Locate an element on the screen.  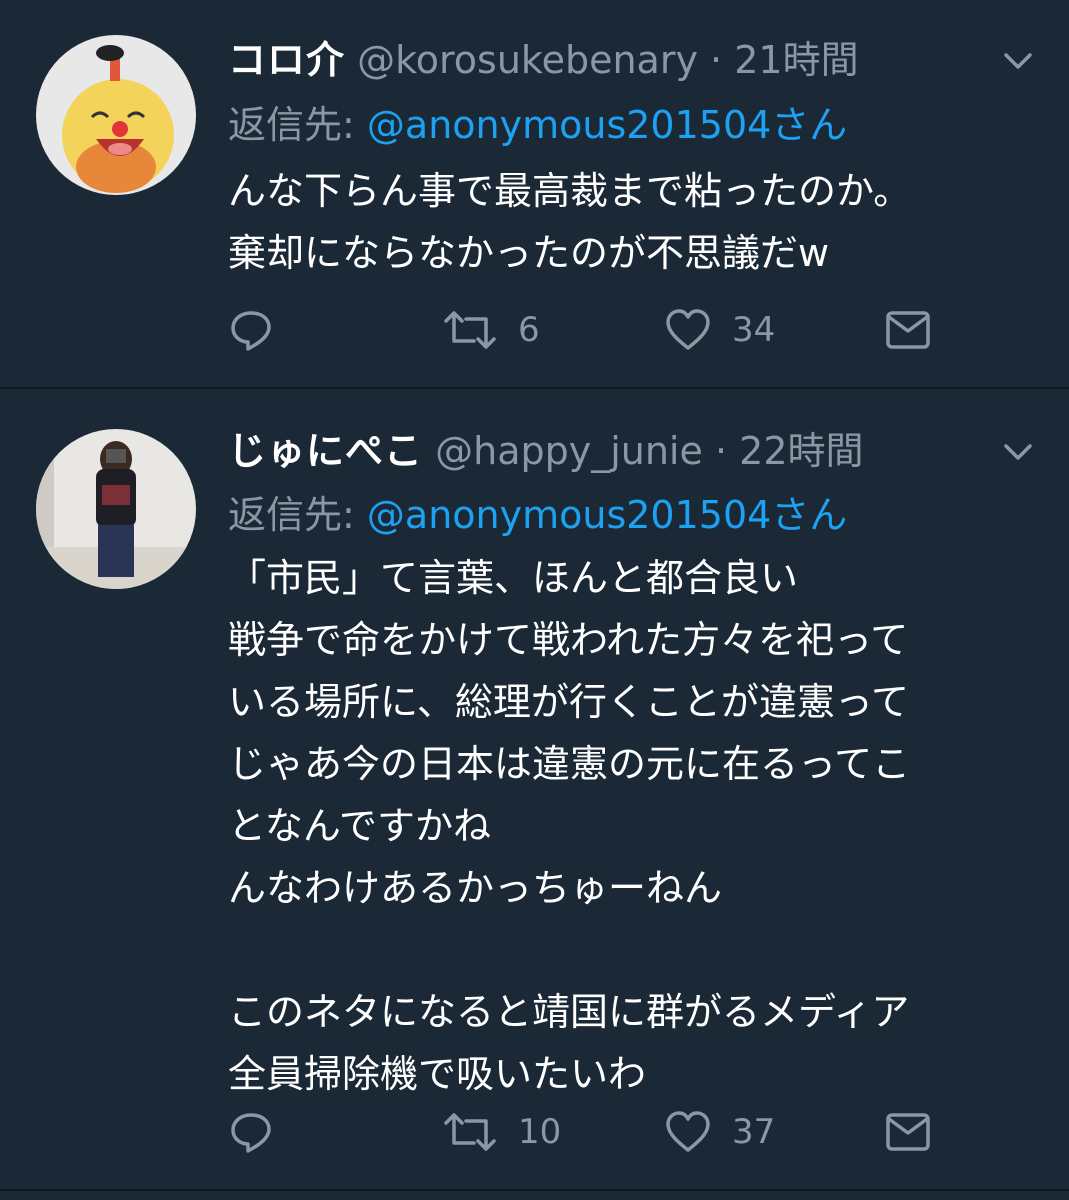
retweet-button: 10 is located at coordinates (501, 1132).